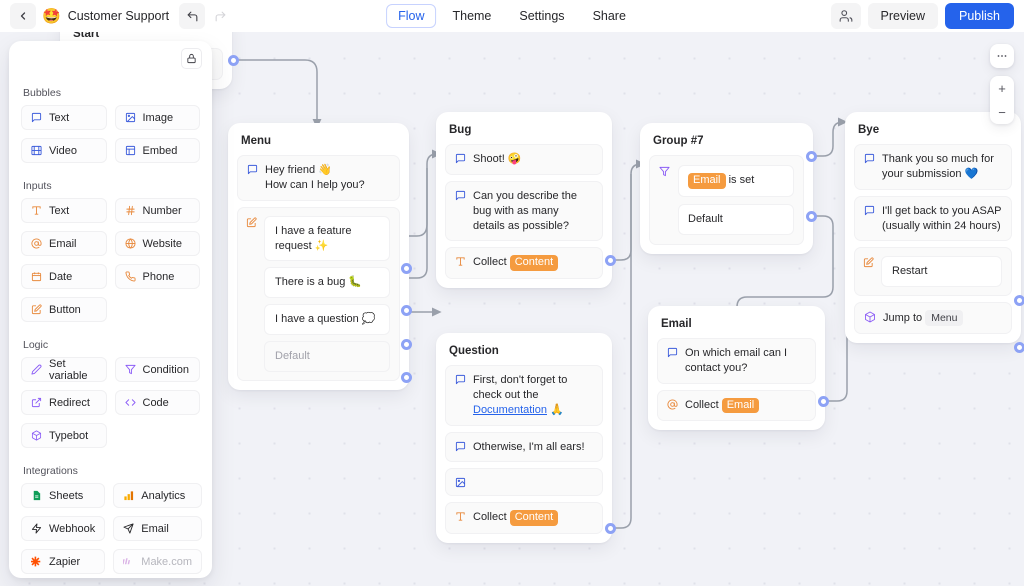  I want to click on sidebar-item-label: Make.com, so click(167, 561).